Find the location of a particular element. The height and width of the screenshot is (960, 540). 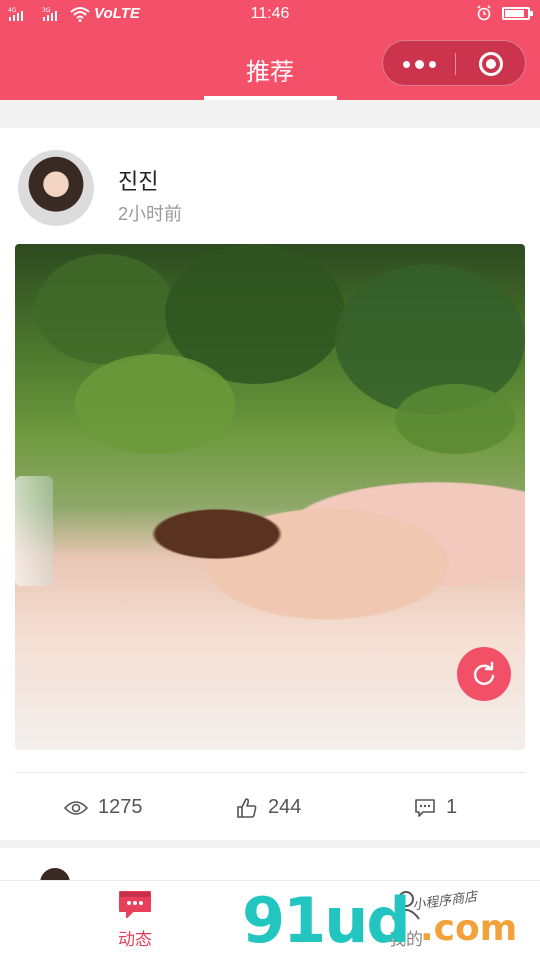

more-dots-icon is located at coordinates (419, 64).